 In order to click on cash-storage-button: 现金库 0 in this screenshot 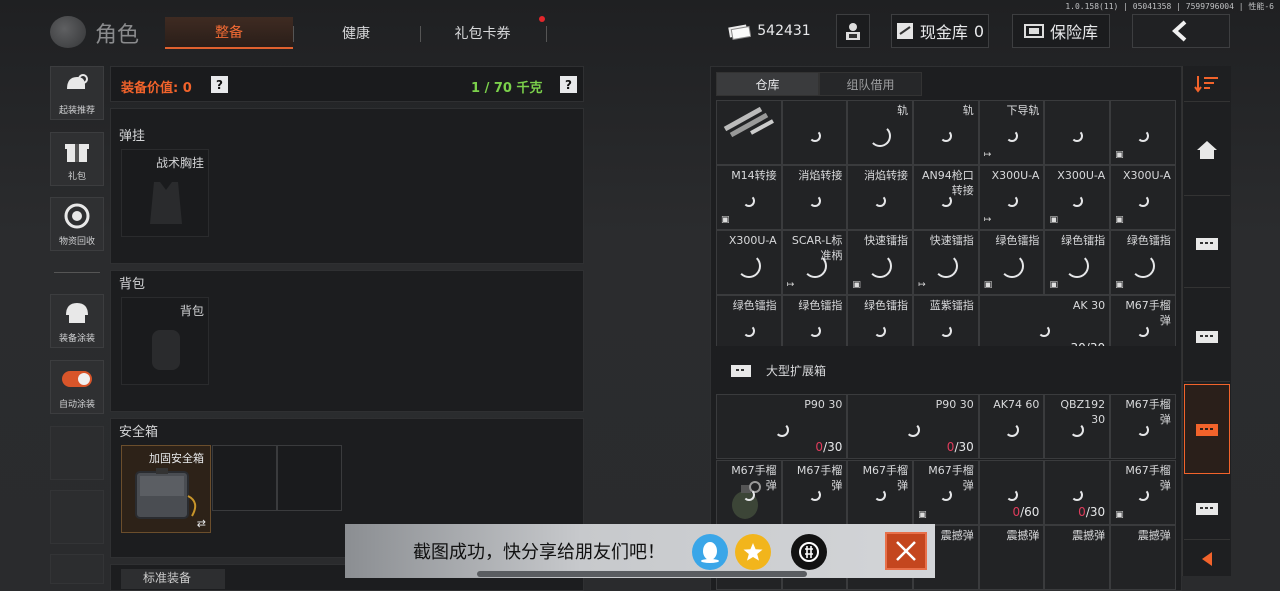, I will do `click(940, 31)`.